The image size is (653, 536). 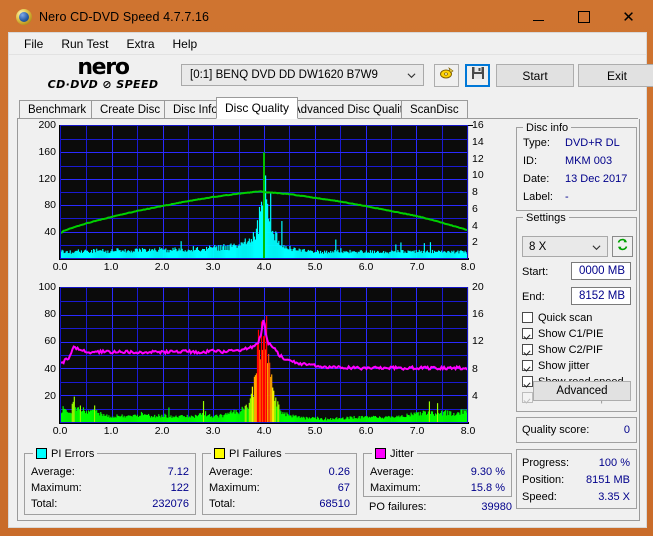 I want to click on po-failures-row: PO failures: 39980, so click(x=440, y=508).